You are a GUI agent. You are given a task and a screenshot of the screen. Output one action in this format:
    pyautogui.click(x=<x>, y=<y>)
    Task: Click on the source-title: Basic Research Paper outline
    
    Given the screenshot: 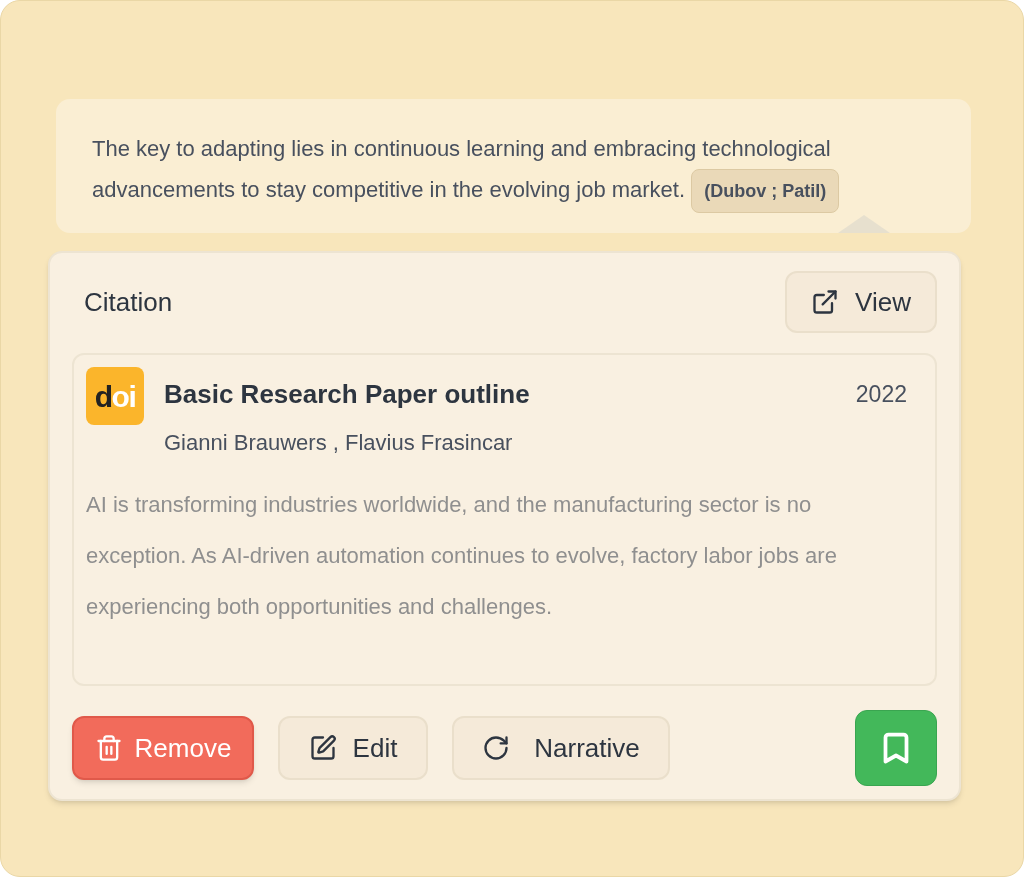 What is the action you would take?
    pyautogui.click(x=347, y=394)
    